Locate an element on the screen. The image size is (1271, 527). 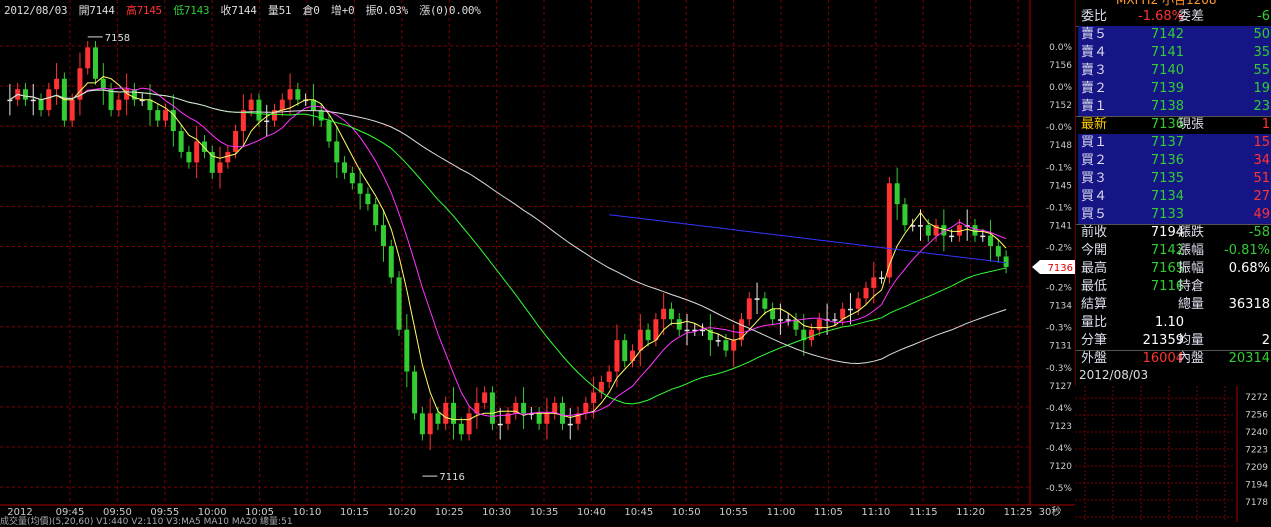
time-tick-label: 11:25 is located at coordinates (1018, 512).